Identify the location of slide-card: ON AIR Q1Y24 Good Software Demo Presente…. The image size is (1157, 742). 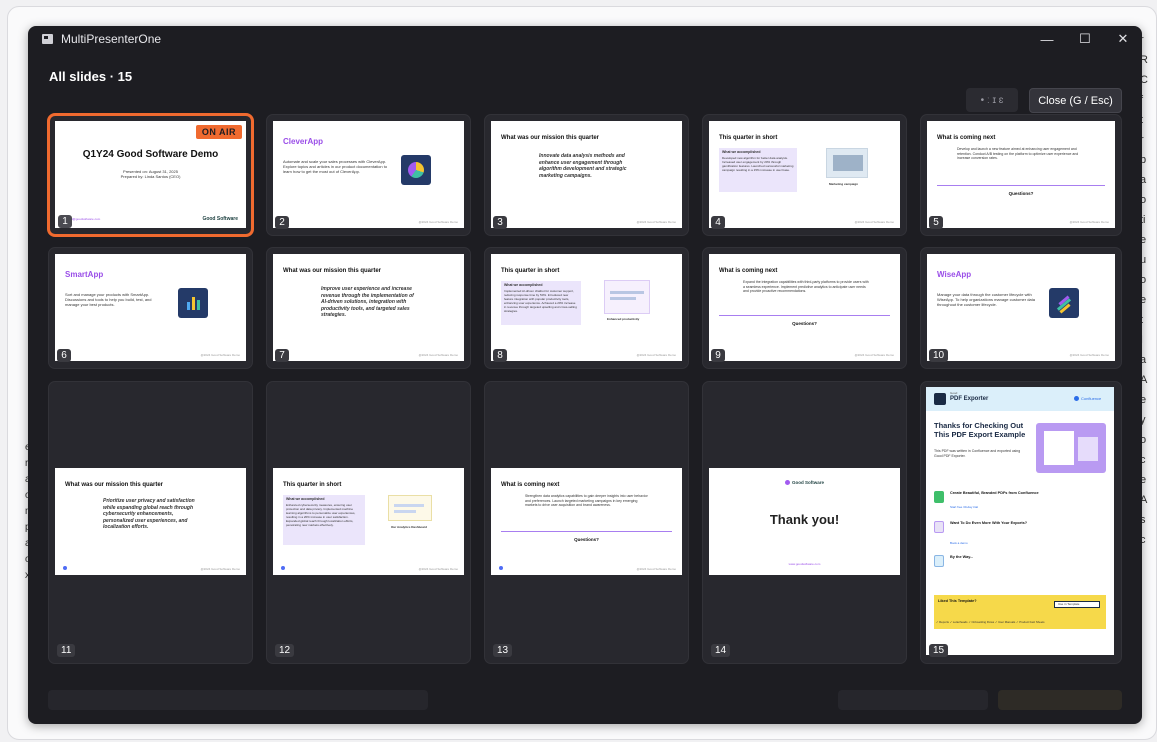
(150, 175).